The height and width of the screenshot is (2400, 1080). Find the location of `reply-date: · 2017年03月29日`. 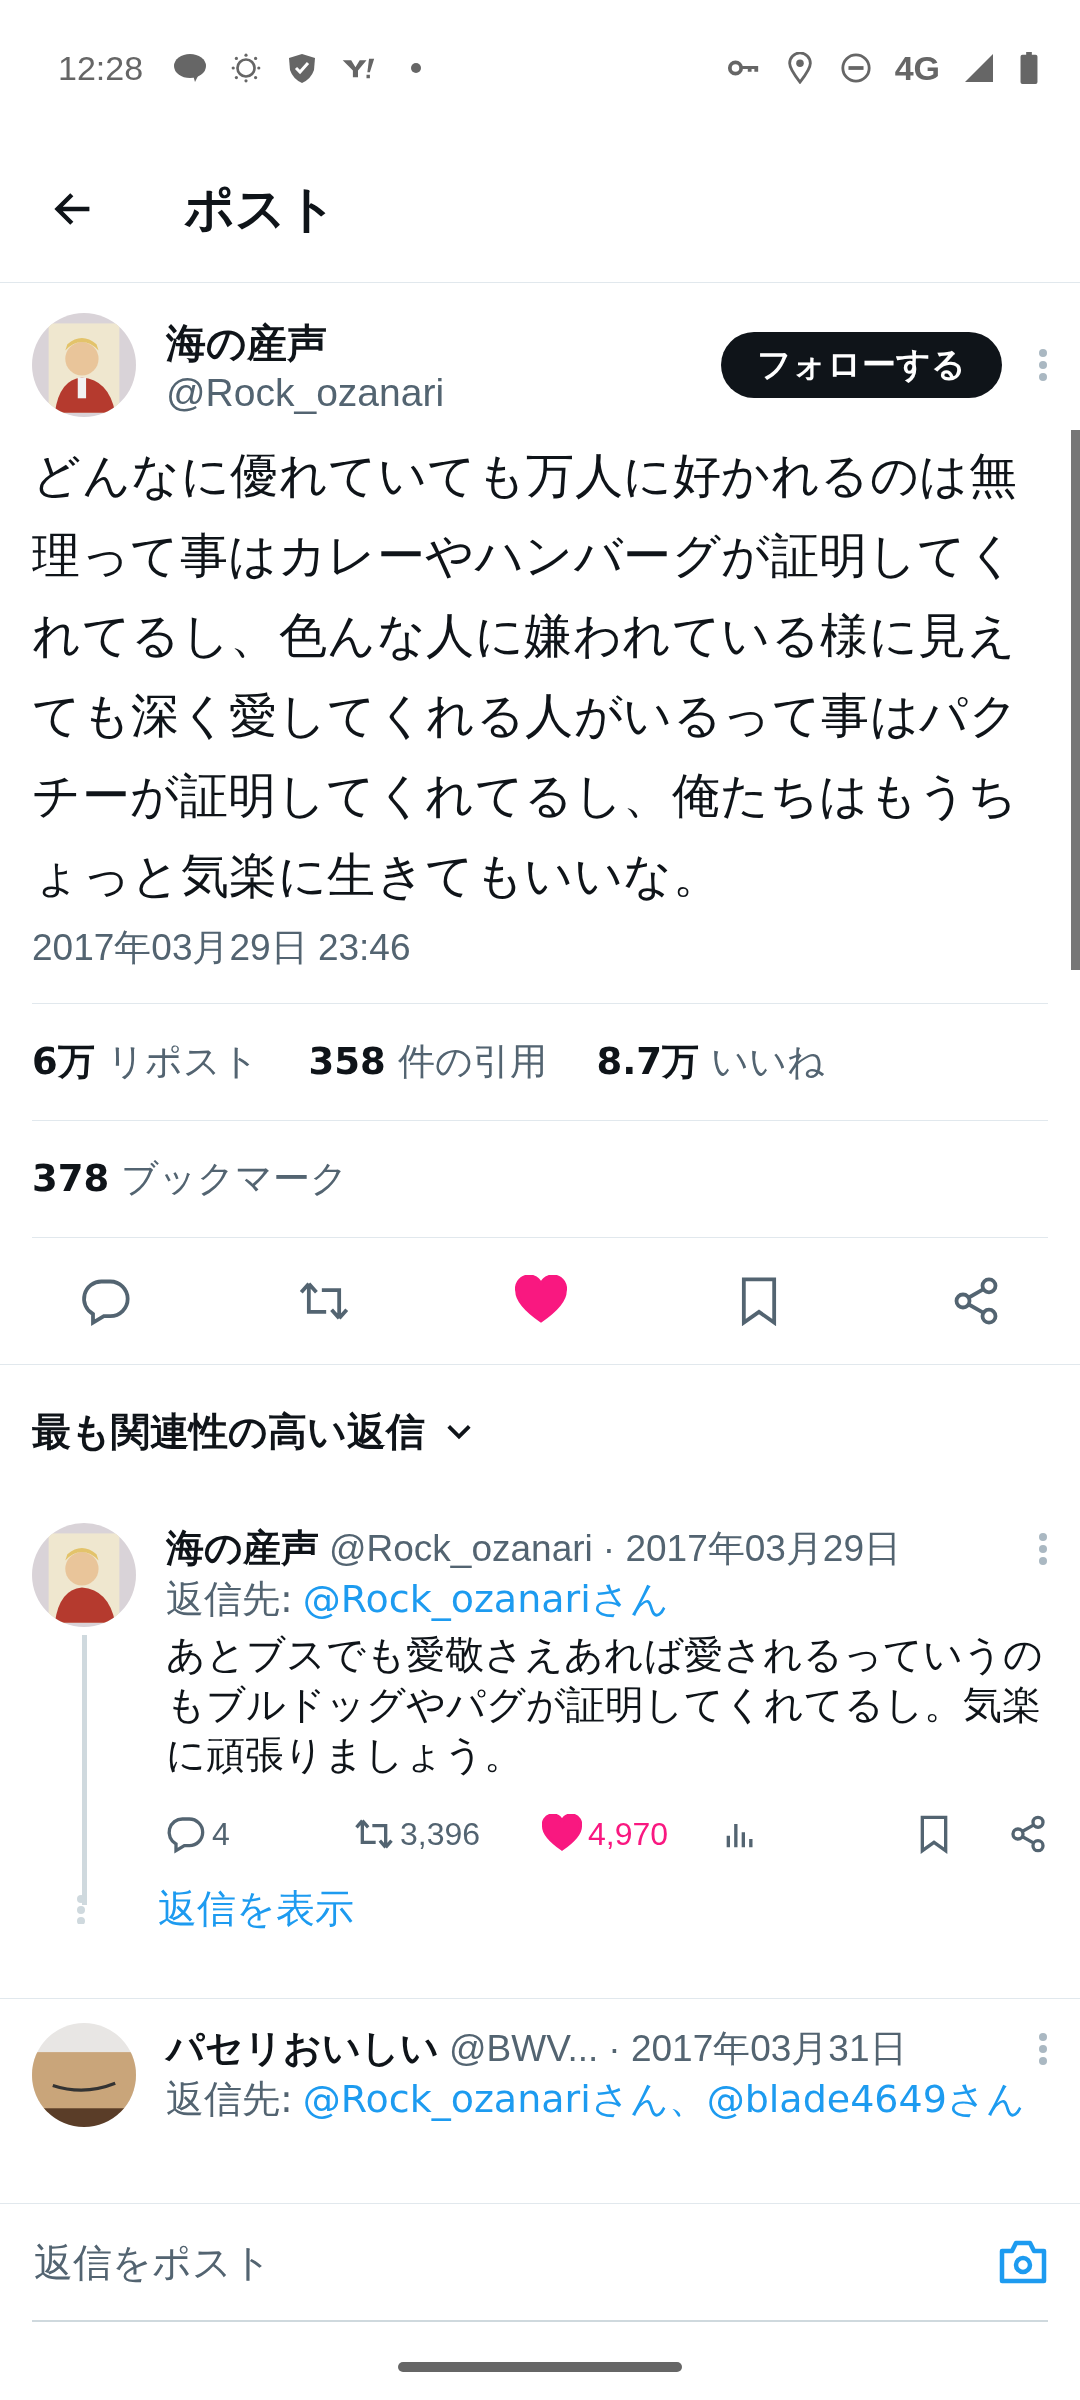

reply-date: · 2017年03月29日 is located at coordinates (752, 1548).